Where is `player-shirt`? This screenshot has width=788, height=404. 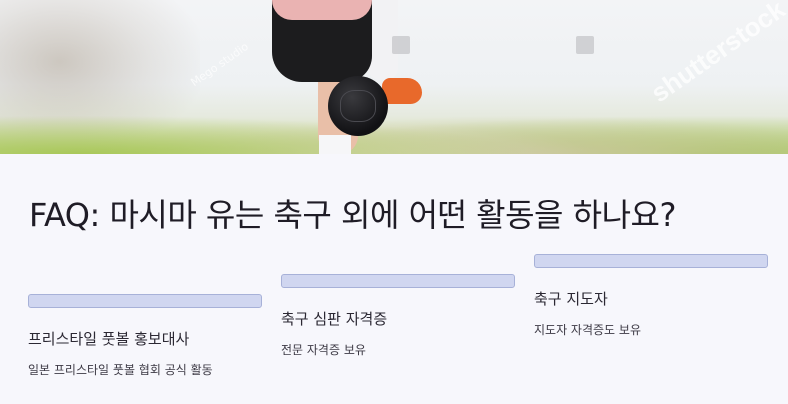 player-shirt is located at coordinates (322, 10).